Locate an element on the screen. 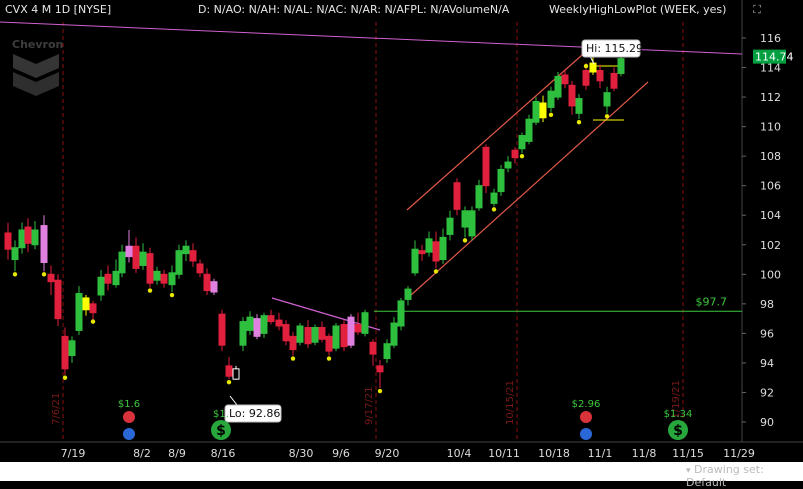  chart-settings-icon: ⛶ is located at coordinates (757, 10).